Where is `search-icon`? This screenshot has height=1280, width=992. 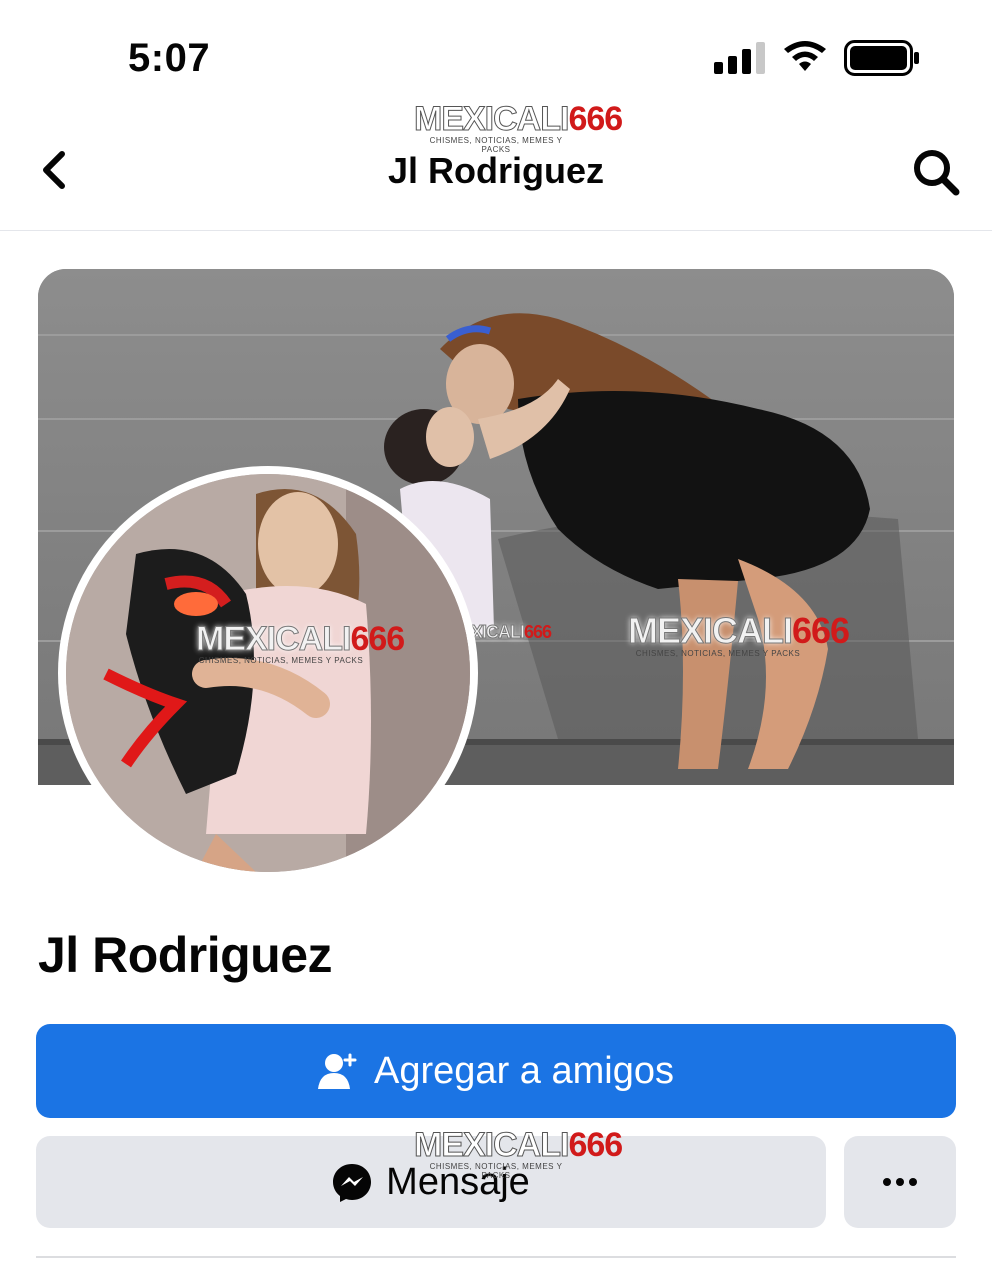 search-icon is located at coordinates (936, 172).